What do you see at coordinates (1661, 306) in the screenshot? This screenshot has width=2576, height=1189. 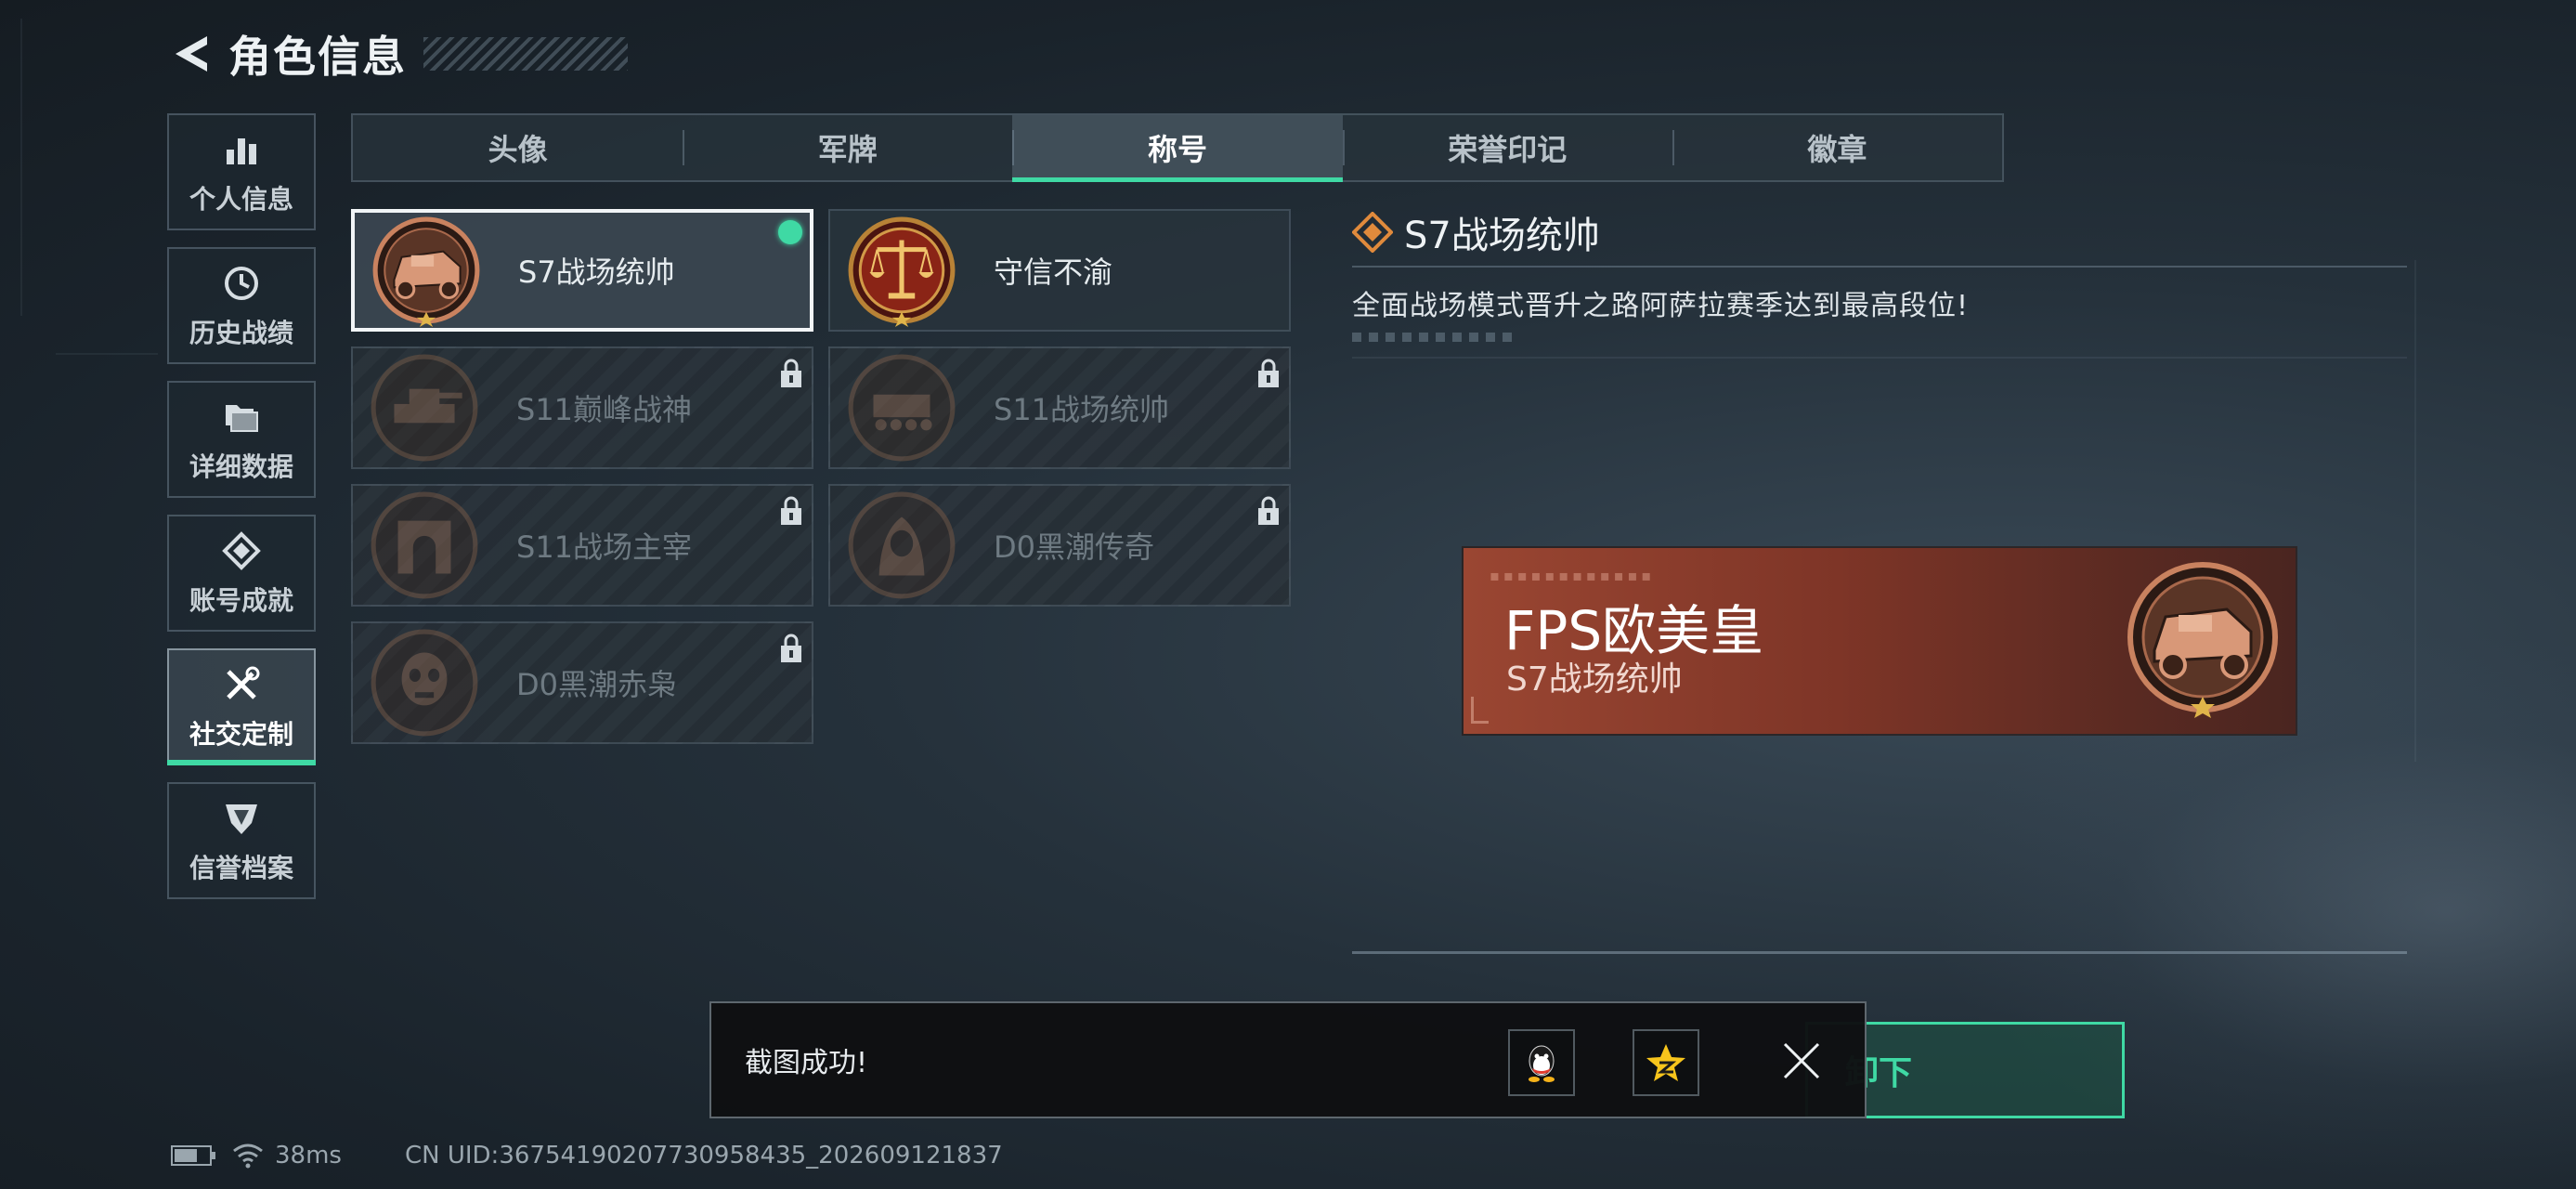 I see `detail-description: 全面战场模式晋升之路阿萨拉赛季达到最高段位!` at bounding box center [1661, 306].